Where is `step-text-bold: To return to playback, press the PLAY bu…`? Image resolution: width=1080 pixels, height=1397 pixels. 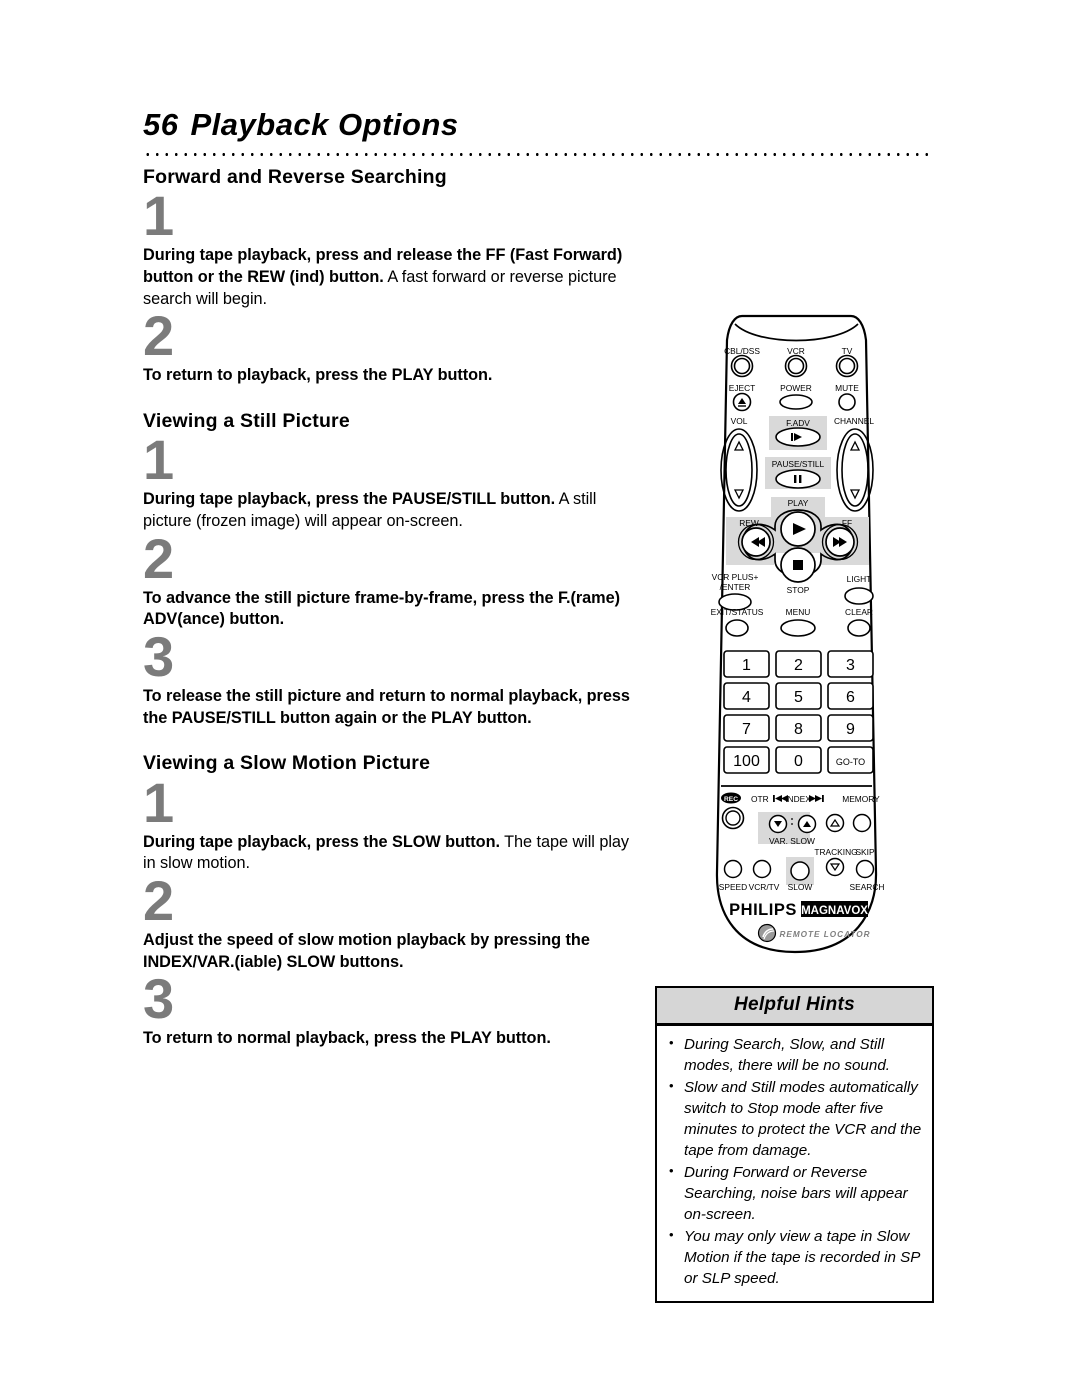 step-text-bold: To return to playback, press the PLAY bu… is located at coordinates (318, 375).